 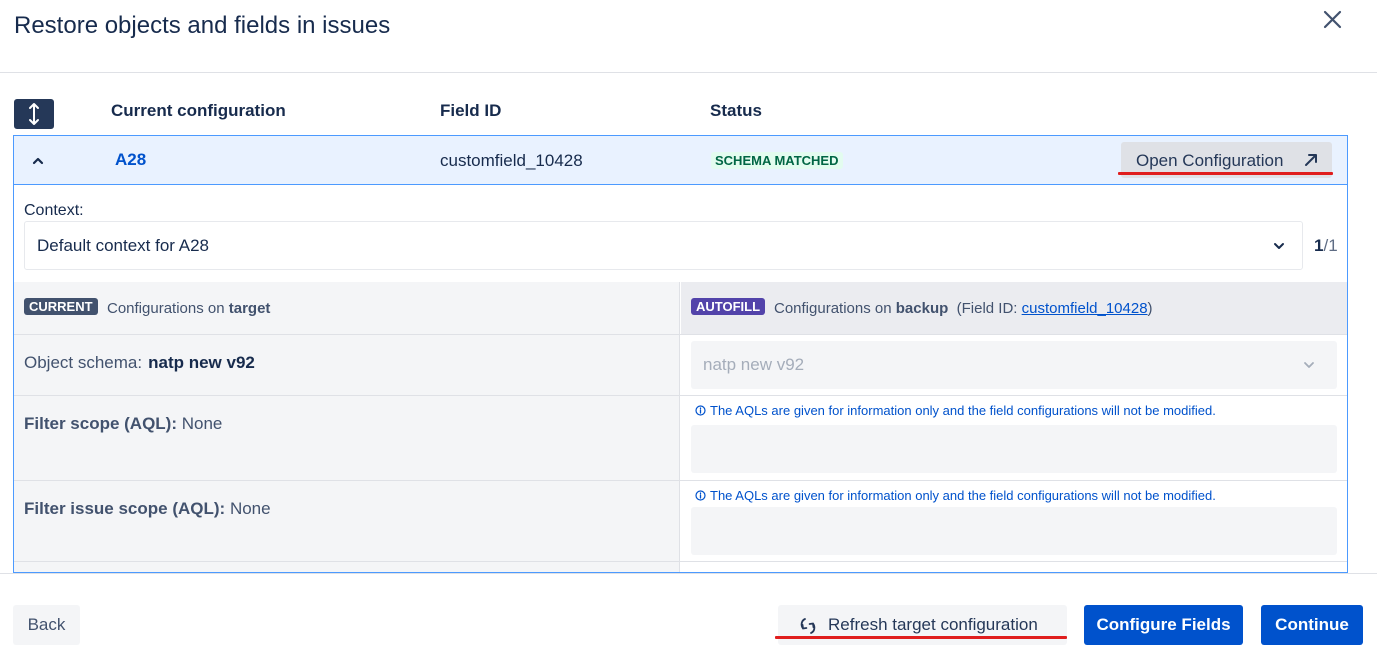 What do you see at coordinates (808, 626) in the screenshot?
I see `refresh-icon` at bounding box center [808, 626].